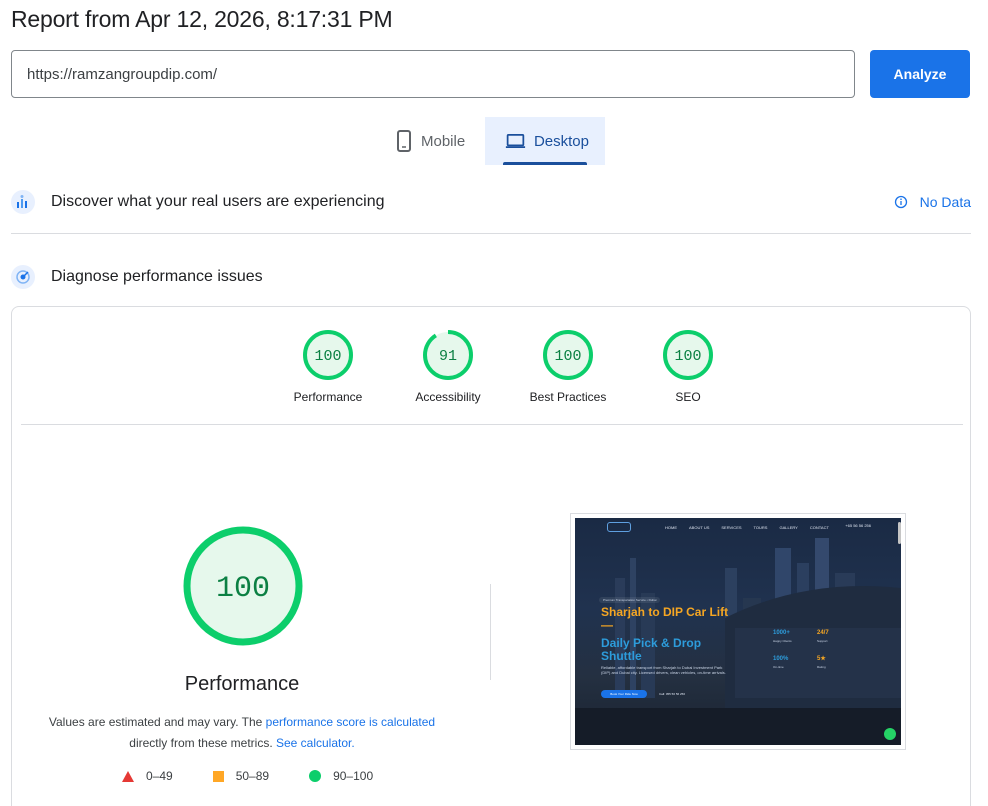  What do you see at coordinates (823, 633) in the screenshot?
I see `site-stat-value: 24/7` at bounding box center [823, 633].